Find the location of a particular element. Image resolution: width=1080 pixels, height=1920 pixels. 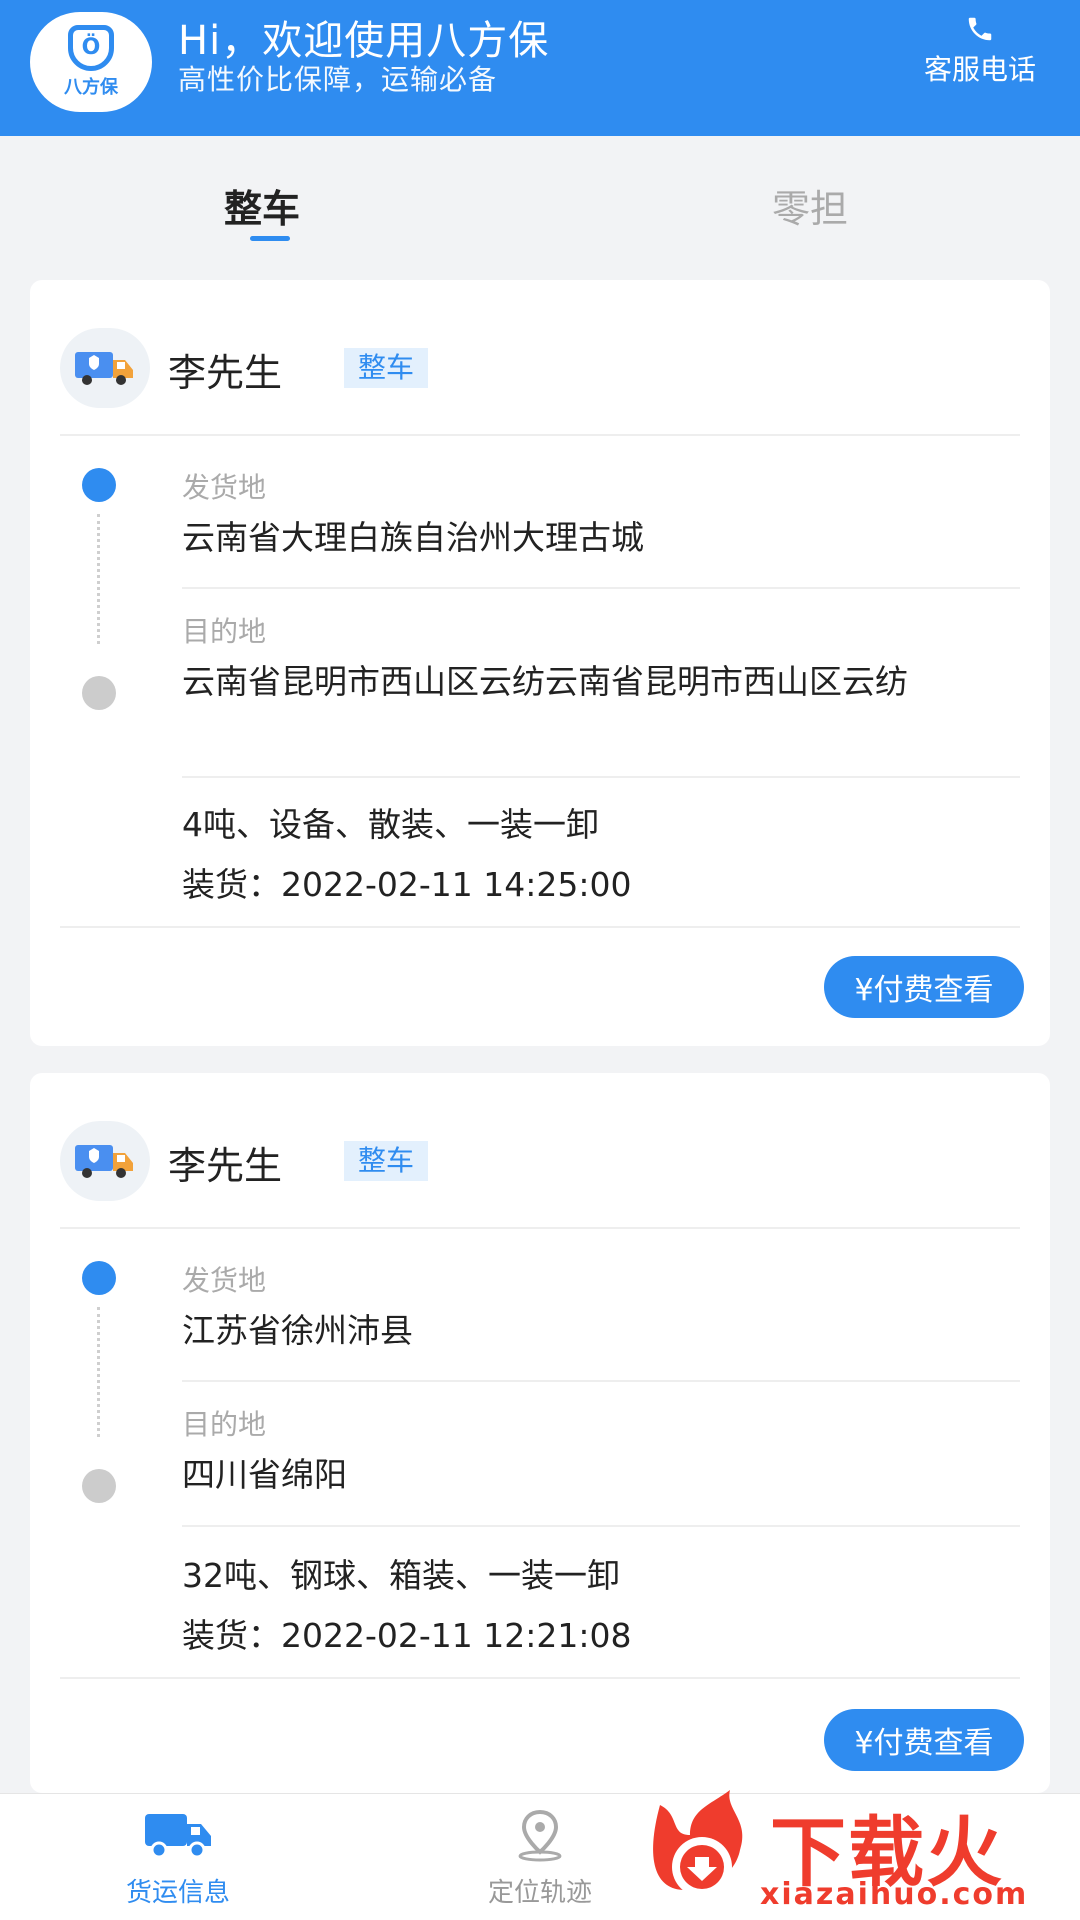

watermark-logo: 下载火 xiazaihuo.com is located at coordinates (860, 1852).